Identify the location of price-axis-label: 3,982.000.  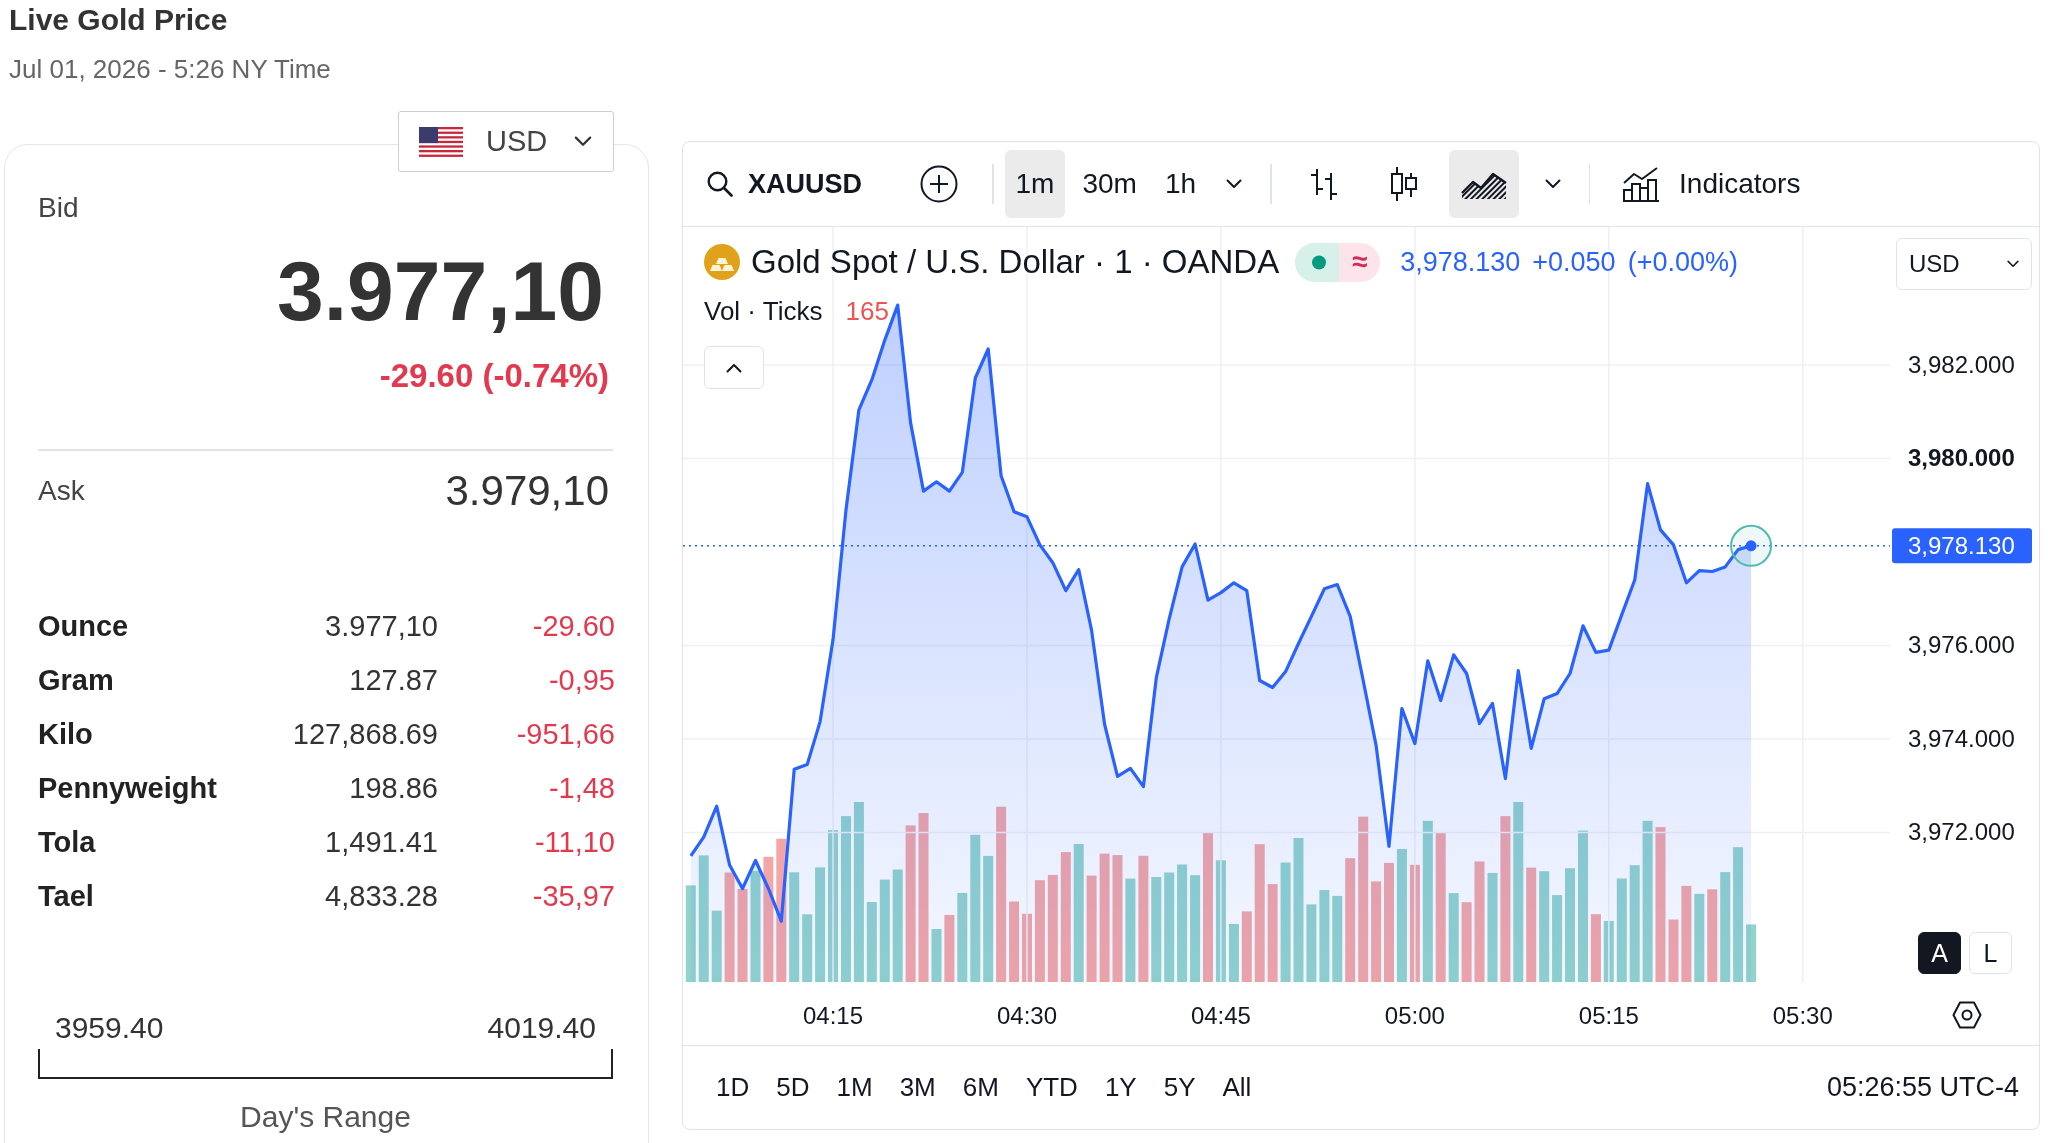
(1961, 364).